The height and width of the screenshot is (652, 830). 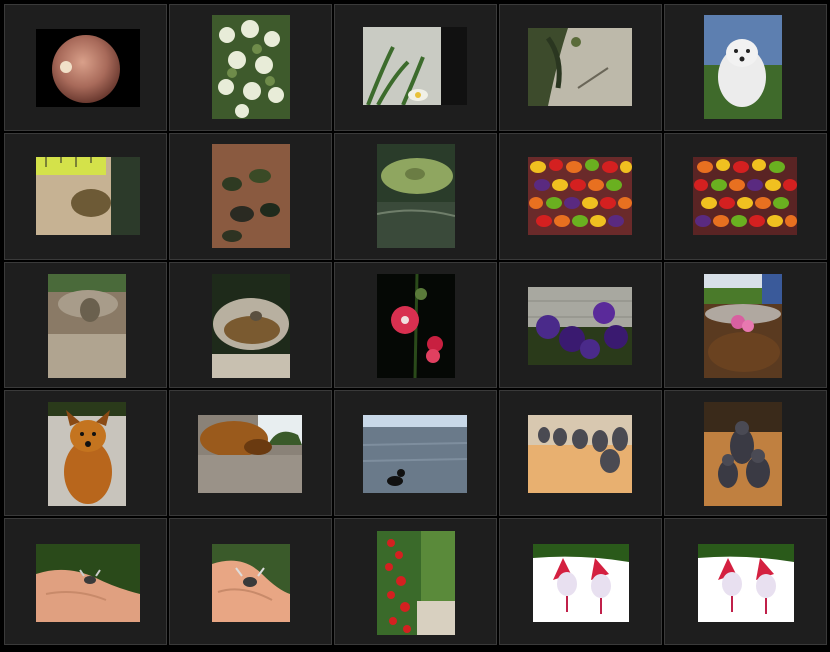 What do you see at coordinates (743, 326) in the screenshot?
I see `pond-flowers-icon` at bounding box center [743, 326].